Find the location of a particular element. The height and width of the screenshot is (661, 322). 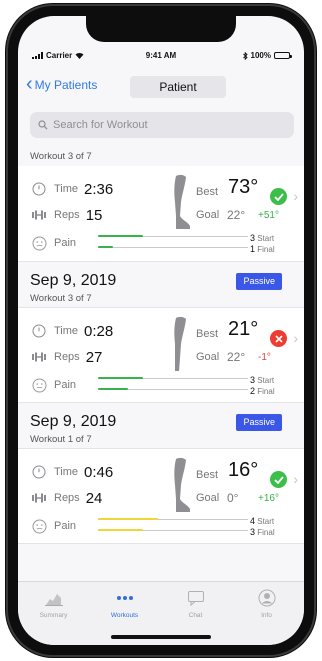

pain-start-value: 4 is located at coordinates (253, 521).